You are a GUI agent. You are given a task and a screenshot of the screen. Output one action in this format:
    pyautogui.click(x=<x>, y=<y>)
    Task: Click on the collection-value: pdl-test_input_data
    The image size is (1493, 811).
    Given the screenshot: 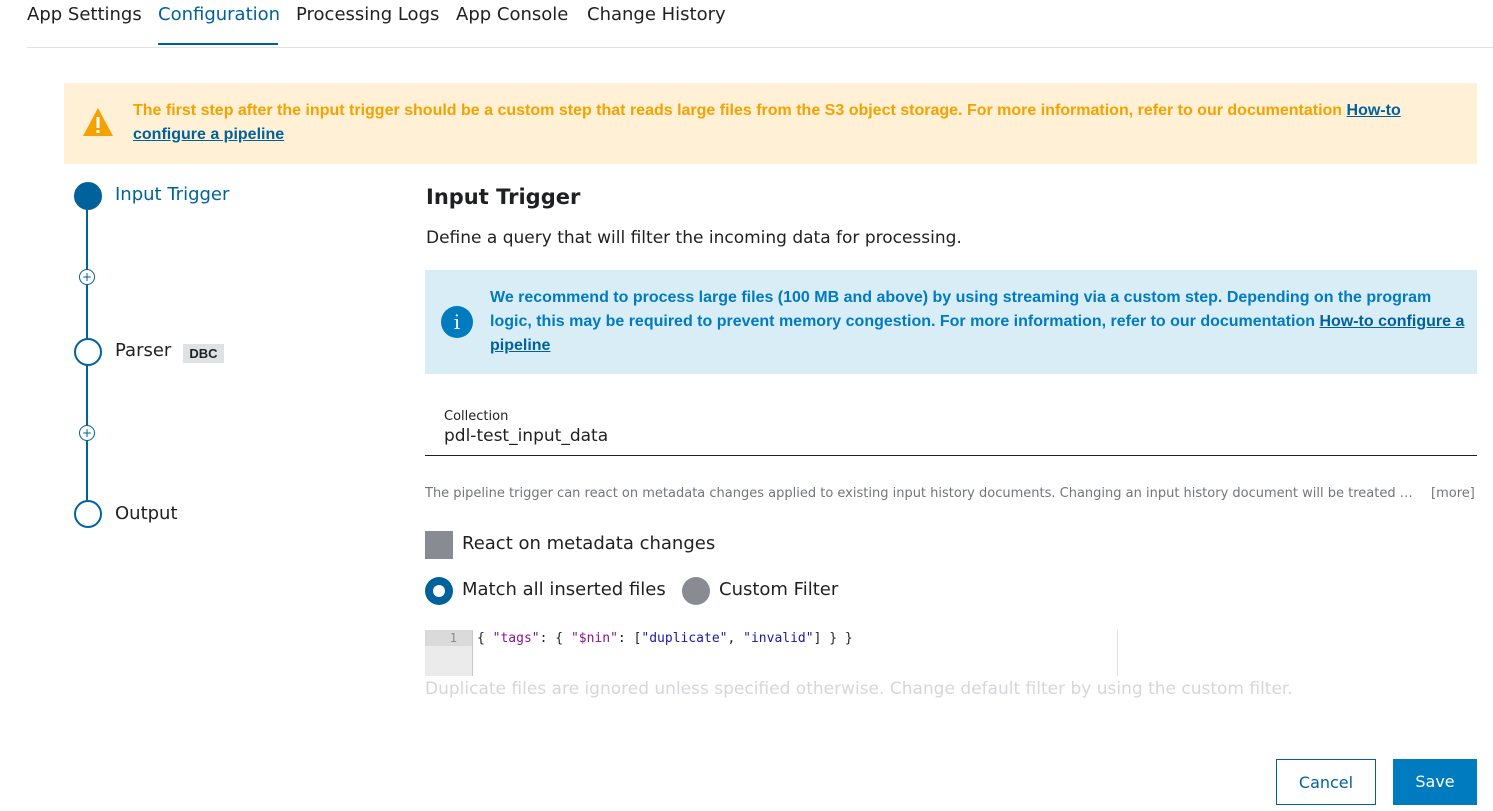 What is the action you would take?
    pyautogui.click(x=526, y=436)
    